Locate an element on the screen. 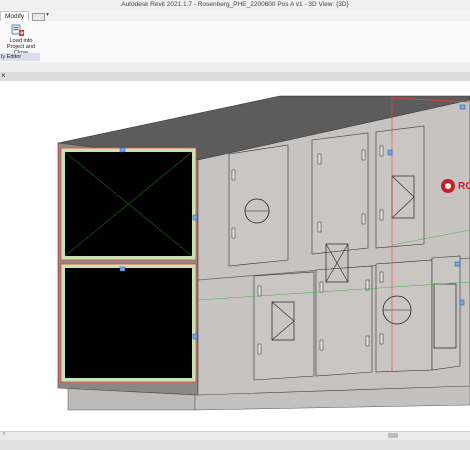 The image size is (470, 450). load-into-project-icon is located at coordinates (17, 30).